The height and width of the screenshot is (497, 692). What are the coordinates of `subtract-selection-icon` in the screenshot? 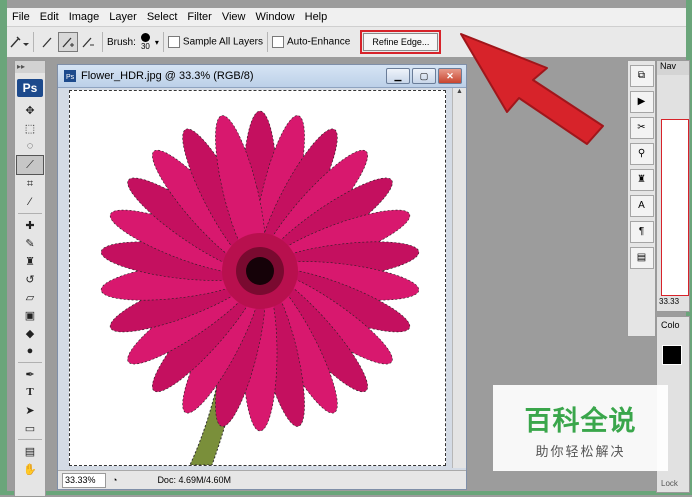 It's located at (88, 42).